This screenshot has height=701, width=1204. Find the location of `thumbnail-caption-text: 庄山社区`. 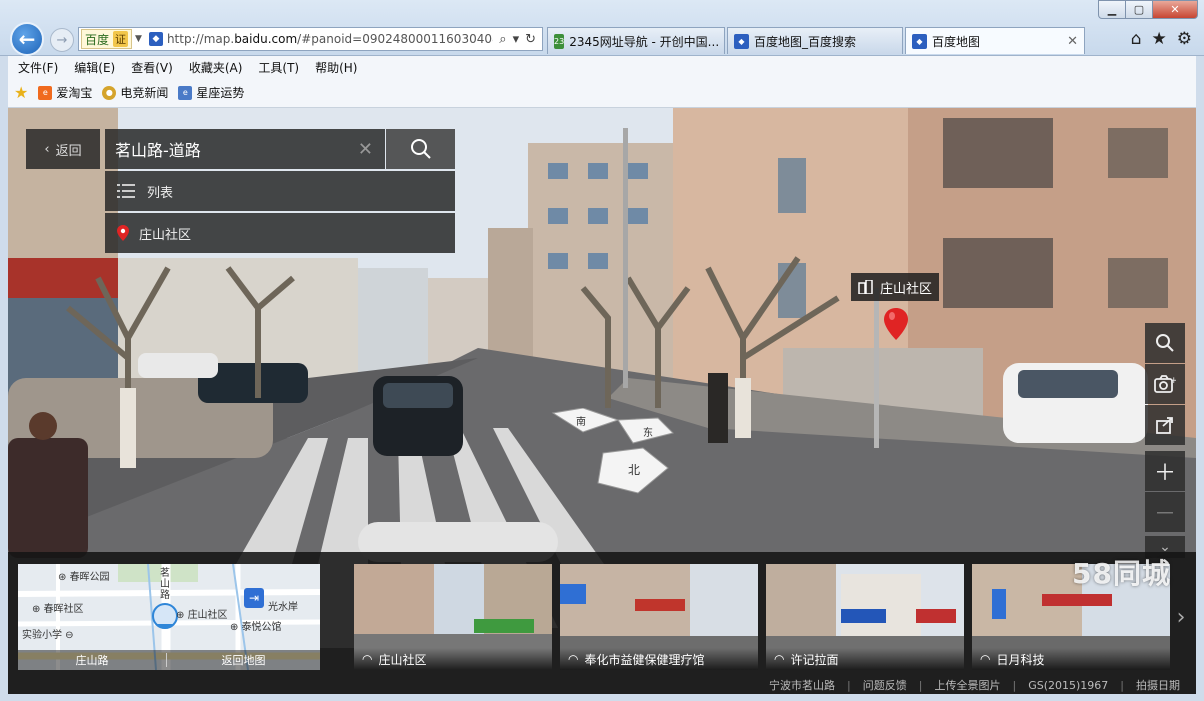

thumbnail-caption-text: 庄山社区 is located at coordinates (402, 659).